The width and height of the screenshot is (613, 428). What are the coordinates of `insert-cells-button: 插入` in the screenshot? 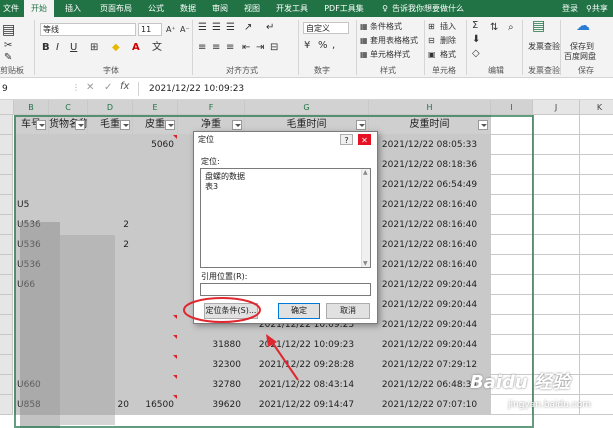 It's located at (448, 26).